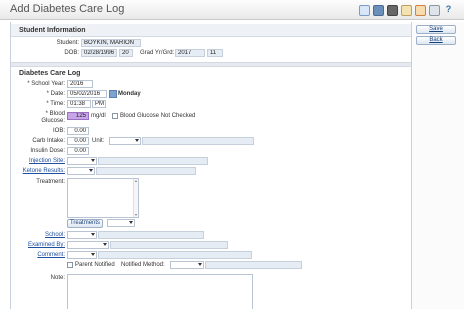 This screenshot has height=309, width=464. What do you see at coordinates (82, 161) in the screenshot?
I see `injection-site-select` at bounding box center [82, 161].